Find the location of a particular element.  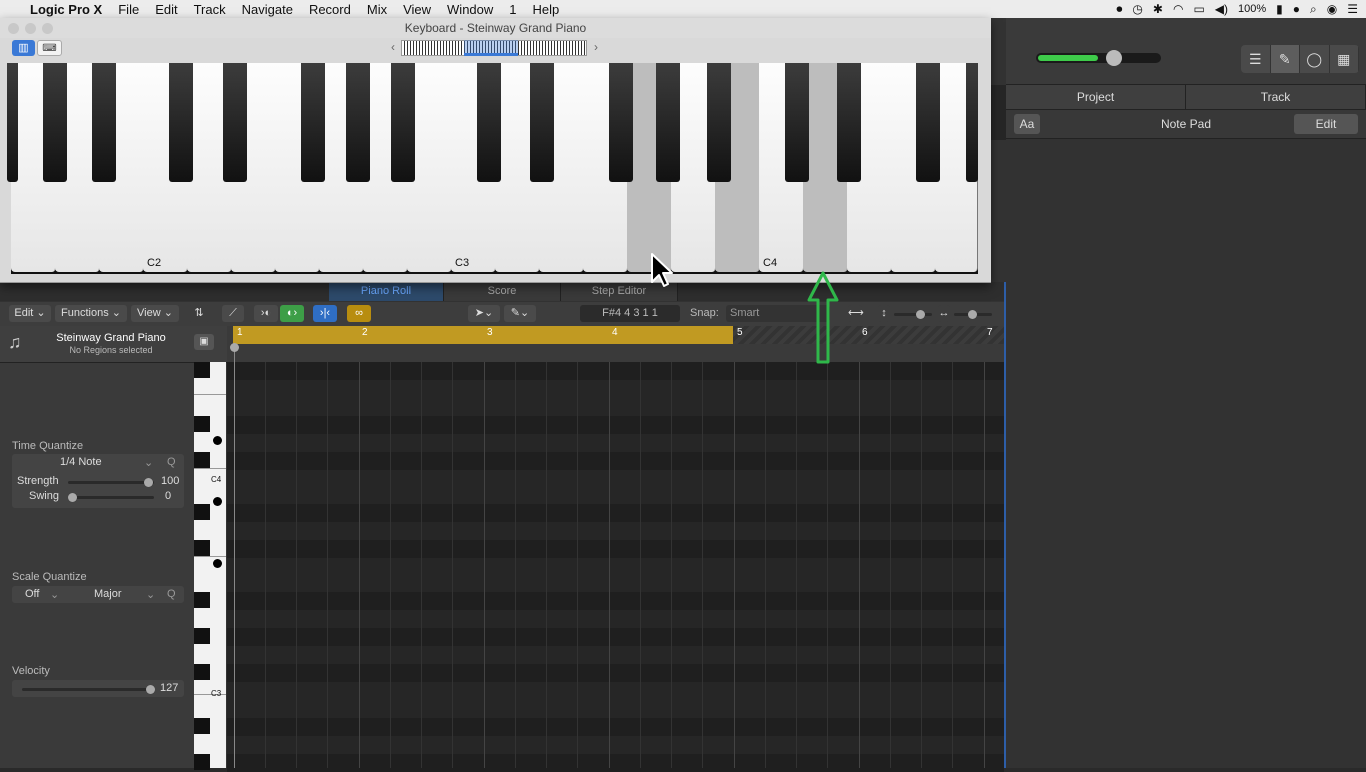

midi-in-icon: ›◐ is located at coordinates (266, 313).